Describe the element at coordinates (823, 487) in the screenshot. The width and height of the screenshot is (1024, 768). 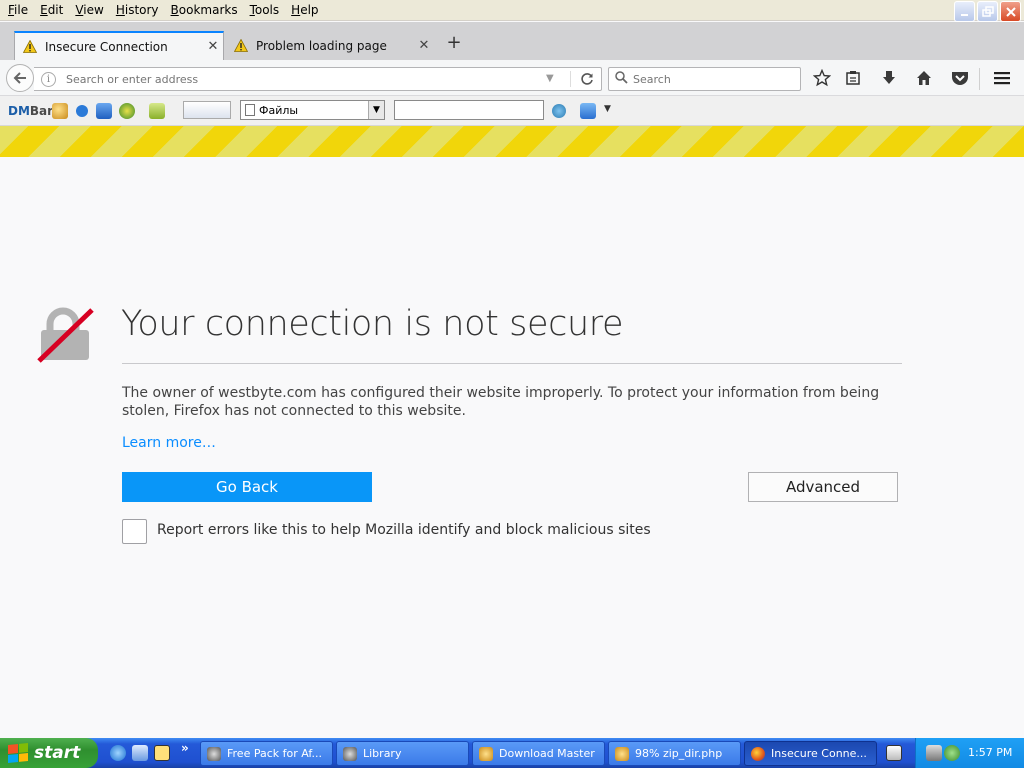
I see `advanced-button: Advanced` at that location.